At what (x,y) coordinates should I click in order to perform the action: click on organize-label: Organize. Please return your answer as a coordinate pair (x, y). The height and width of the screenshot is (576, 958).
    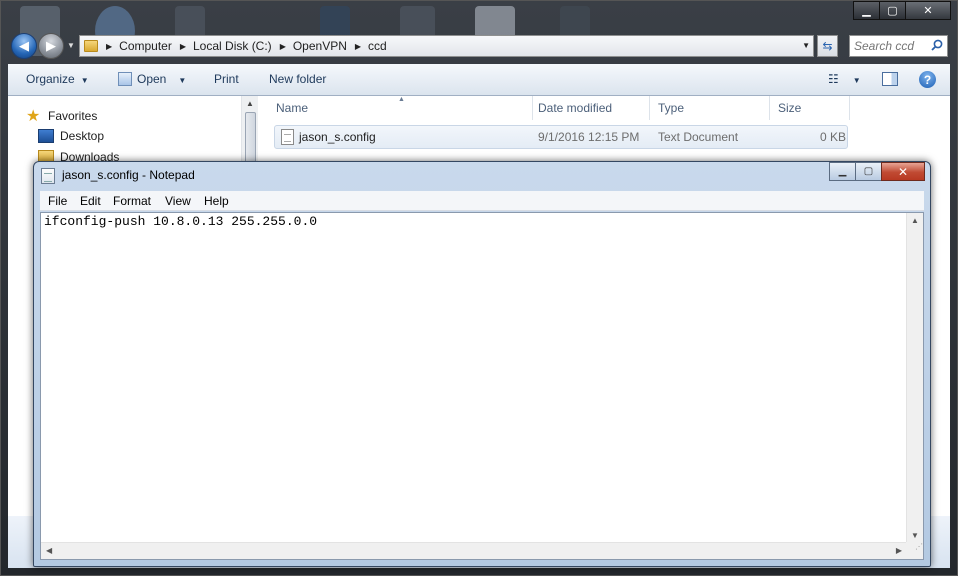
    Looking at the image, I should click on (50, 79).